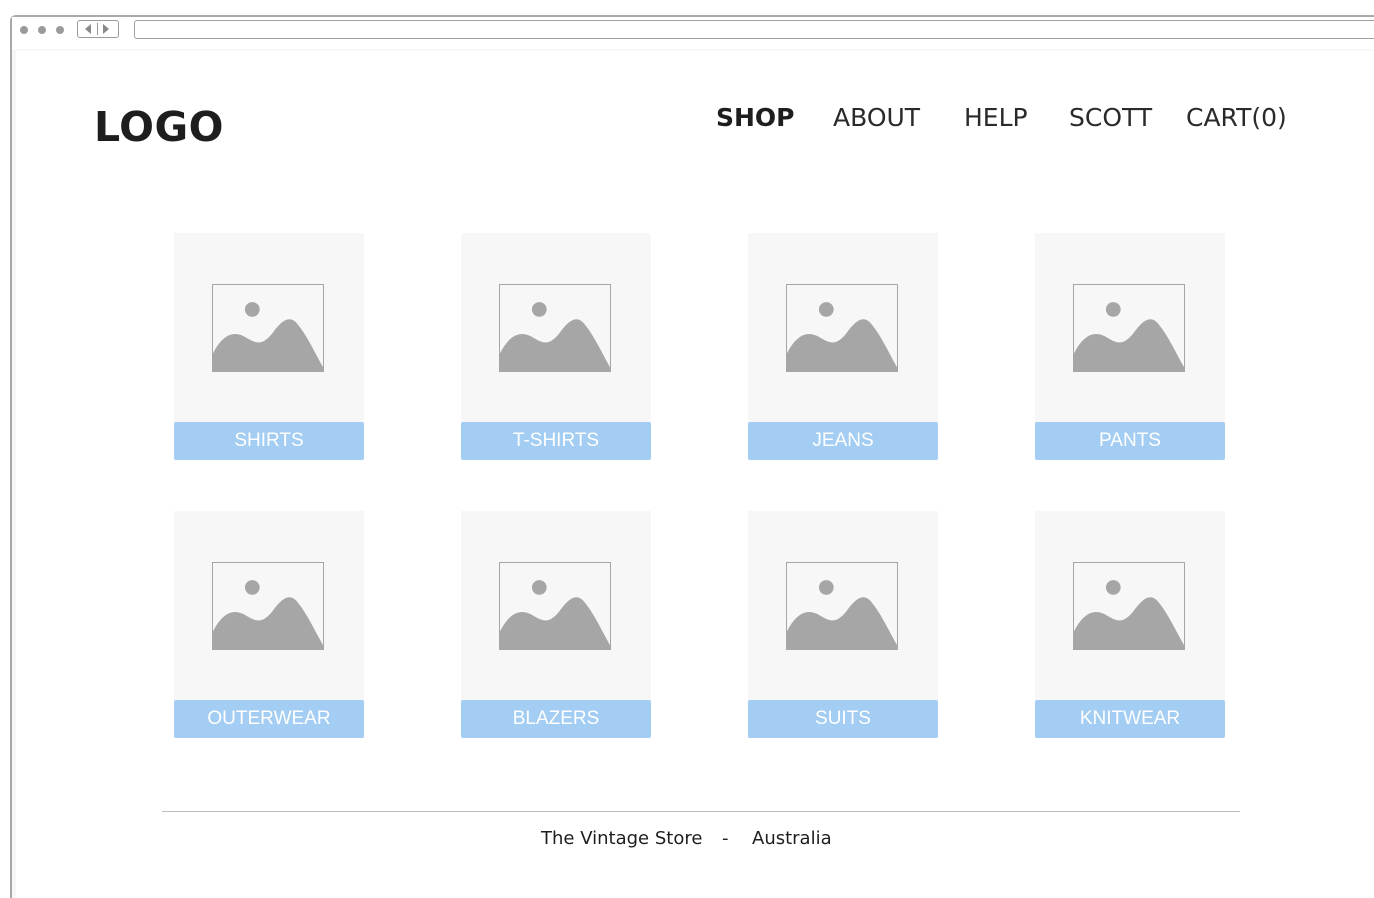  I want to click on category-label-button: PANTS, so click(1130, 441).